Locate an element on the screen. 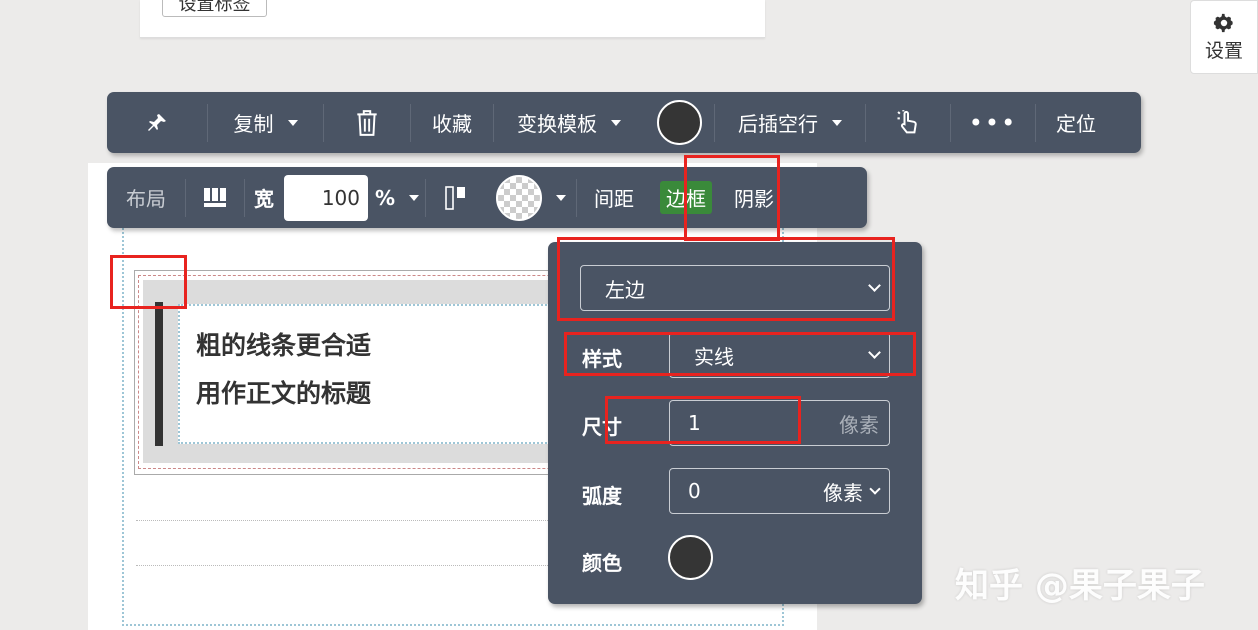  unit-label: % is located at coordinates (385, 197).